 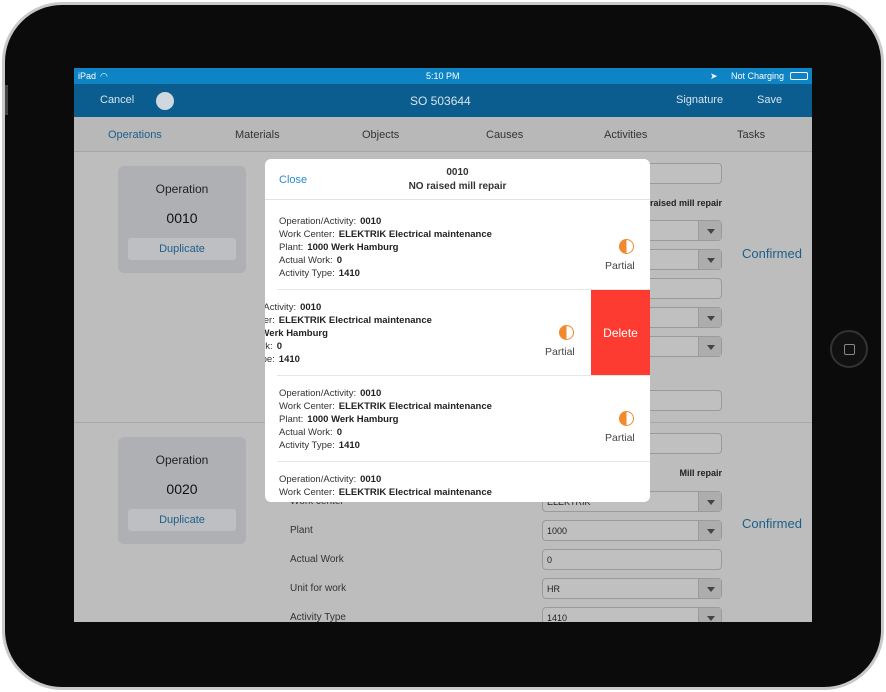 I want to click on cancel-button: Cancel, so click(x=117, y=100).